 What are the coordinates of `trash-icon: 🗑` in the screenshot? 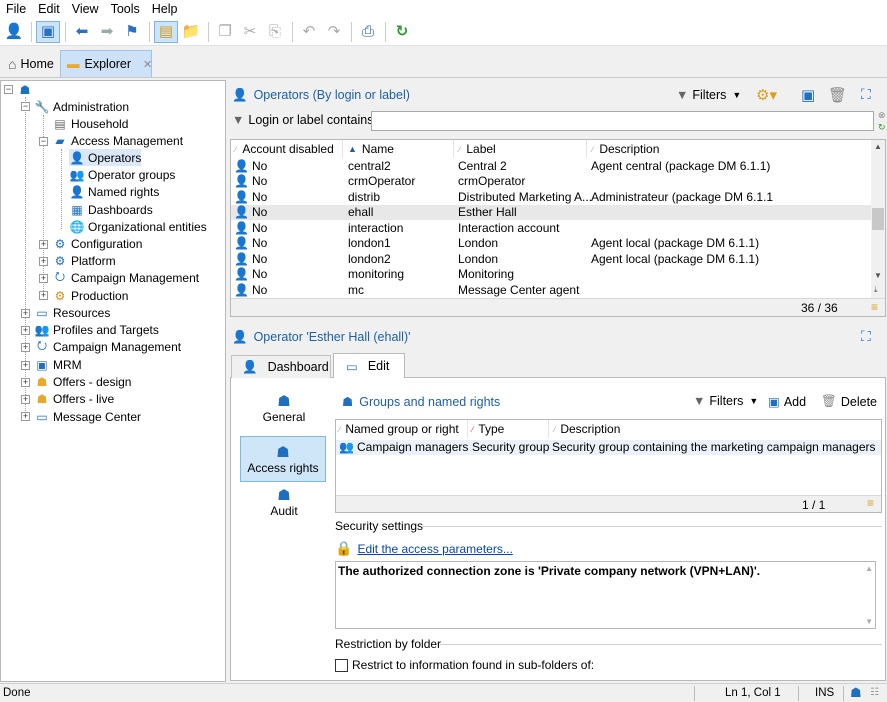 It's located at (837, 95).